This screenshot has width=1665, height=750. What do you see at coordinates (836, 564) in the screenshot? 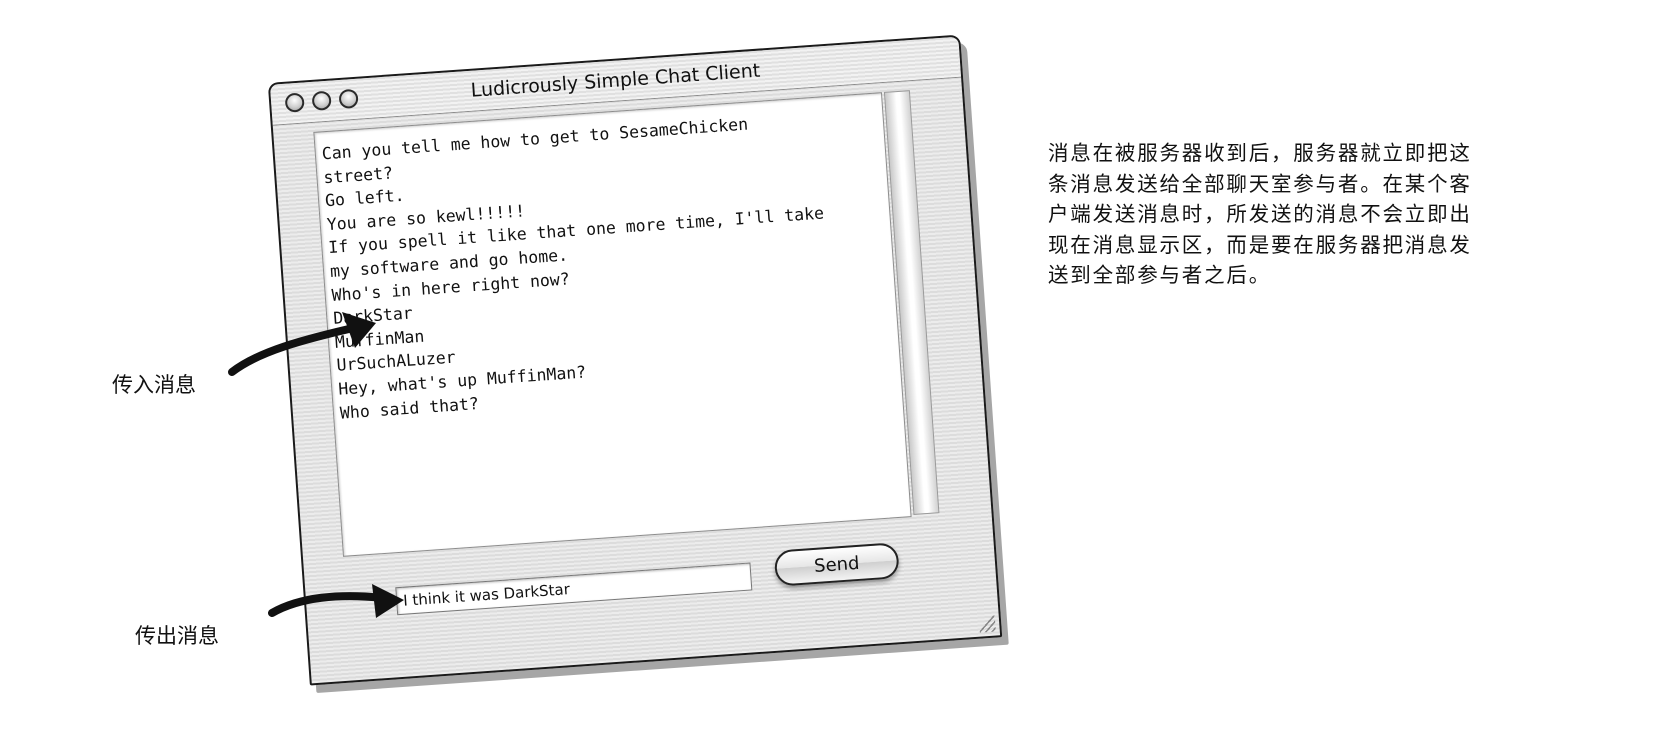
I see `send-button: Send` at bounding box center [836, 564].